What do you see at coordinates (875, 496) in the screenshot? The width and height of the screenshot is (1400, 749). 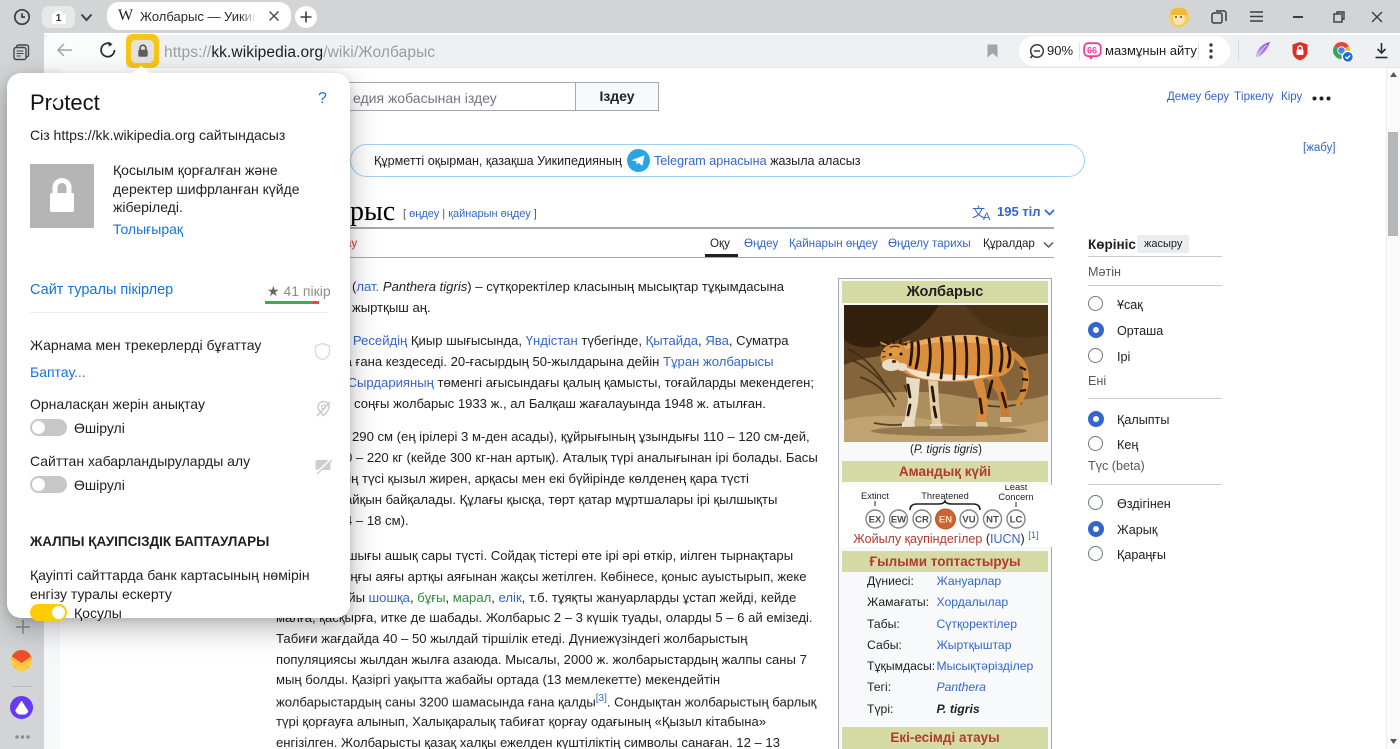 I see `svg-text: Extinct` at bounding box center [875, 496].